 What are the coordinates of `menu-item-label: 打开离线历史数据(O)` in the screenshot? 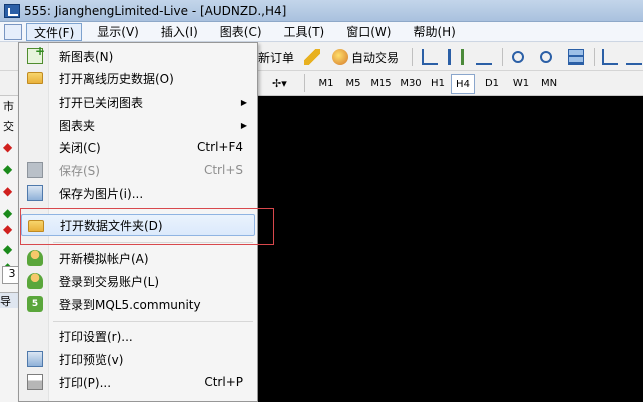 It's located at (116, 78).